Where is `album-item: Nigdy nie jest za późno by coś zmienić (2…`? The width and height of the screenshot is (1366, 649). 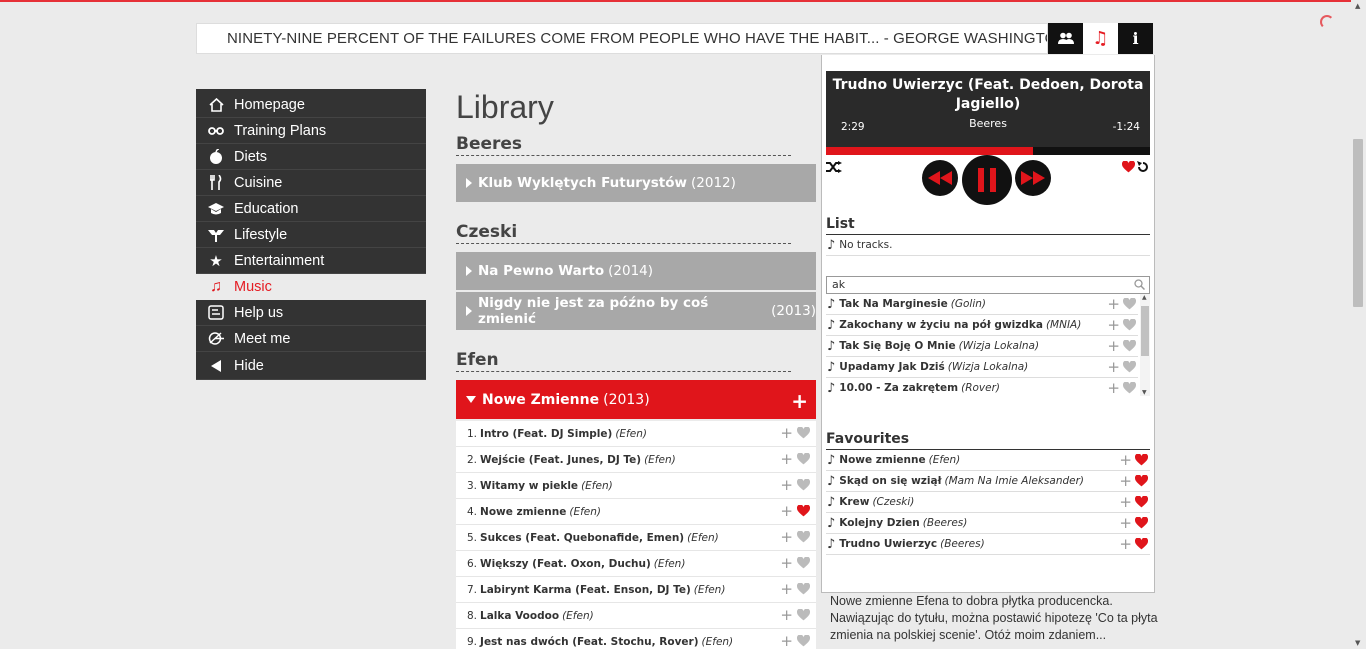
album-item: Nigdy nie jest za późno by coś zmienić (2… is located at coordinates (636, 311).